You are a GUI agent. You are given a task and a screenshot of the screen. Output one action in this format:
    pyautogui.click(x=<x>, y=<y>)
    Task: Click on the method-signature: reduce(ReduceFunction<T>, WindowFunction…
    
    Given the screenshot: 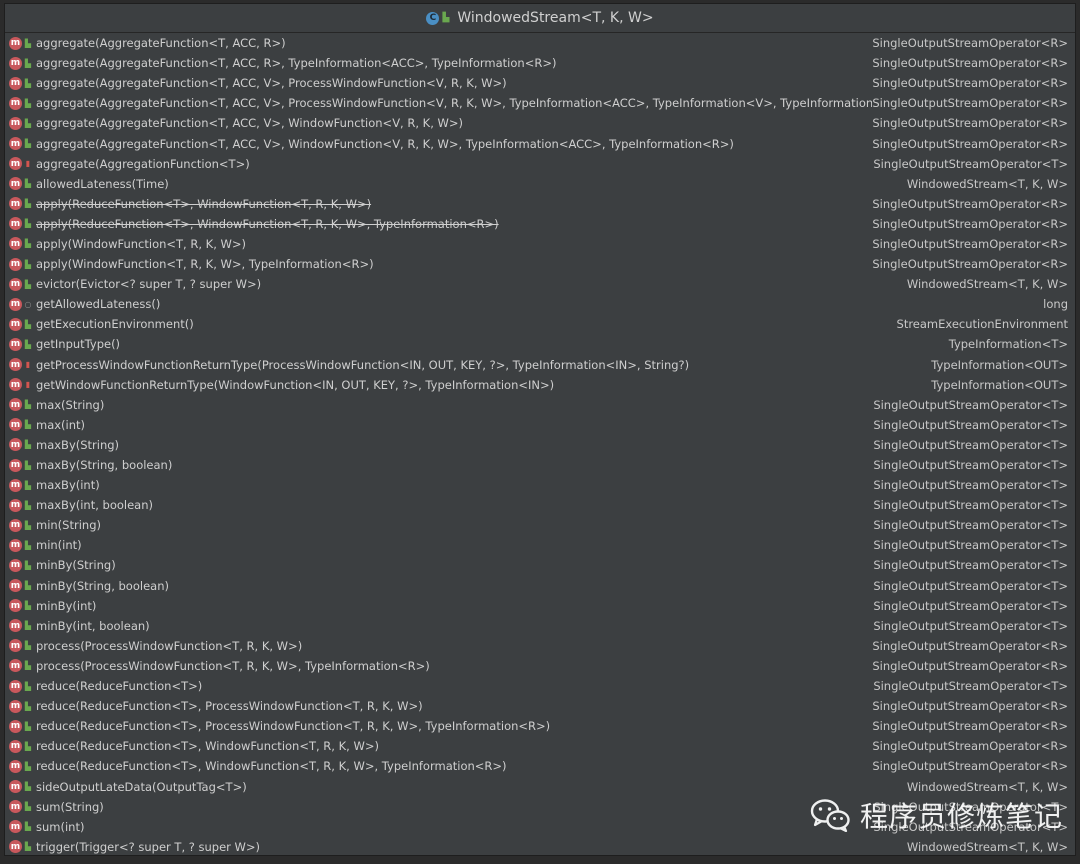 What is the action you would take?
    pyautogui.click(x=207, y=746)
    